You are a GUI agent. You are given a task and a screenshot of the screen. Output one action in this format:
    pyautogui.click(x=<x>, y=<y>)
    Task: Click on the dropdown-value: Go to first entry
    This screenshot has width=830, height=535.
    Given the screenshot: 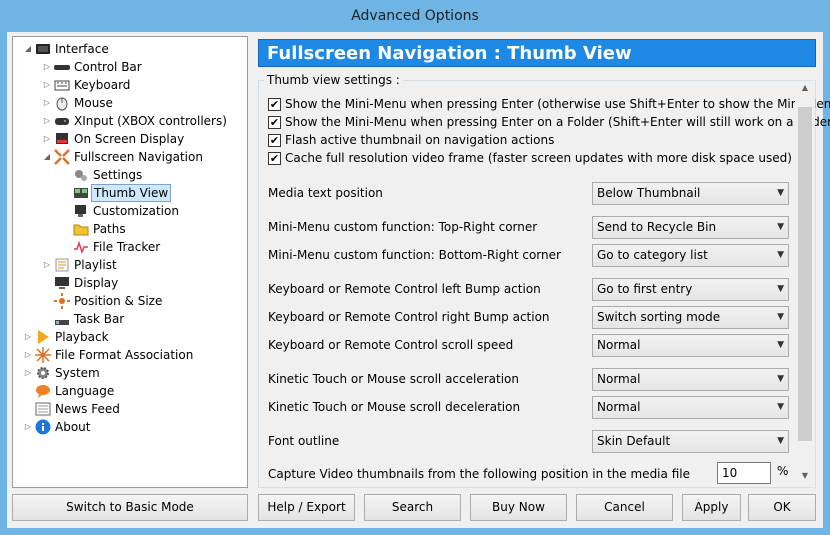 What is the action you would take?
    pyautogui.click(x=645, y=289)
    